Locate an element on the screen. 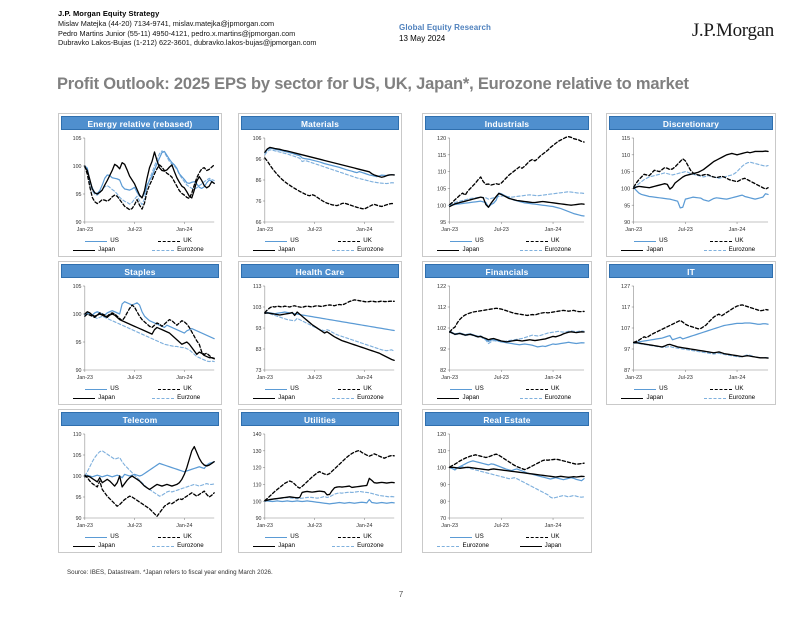  chart-legend: US UK Japan Eurozone is located at coordinates (140, 542).